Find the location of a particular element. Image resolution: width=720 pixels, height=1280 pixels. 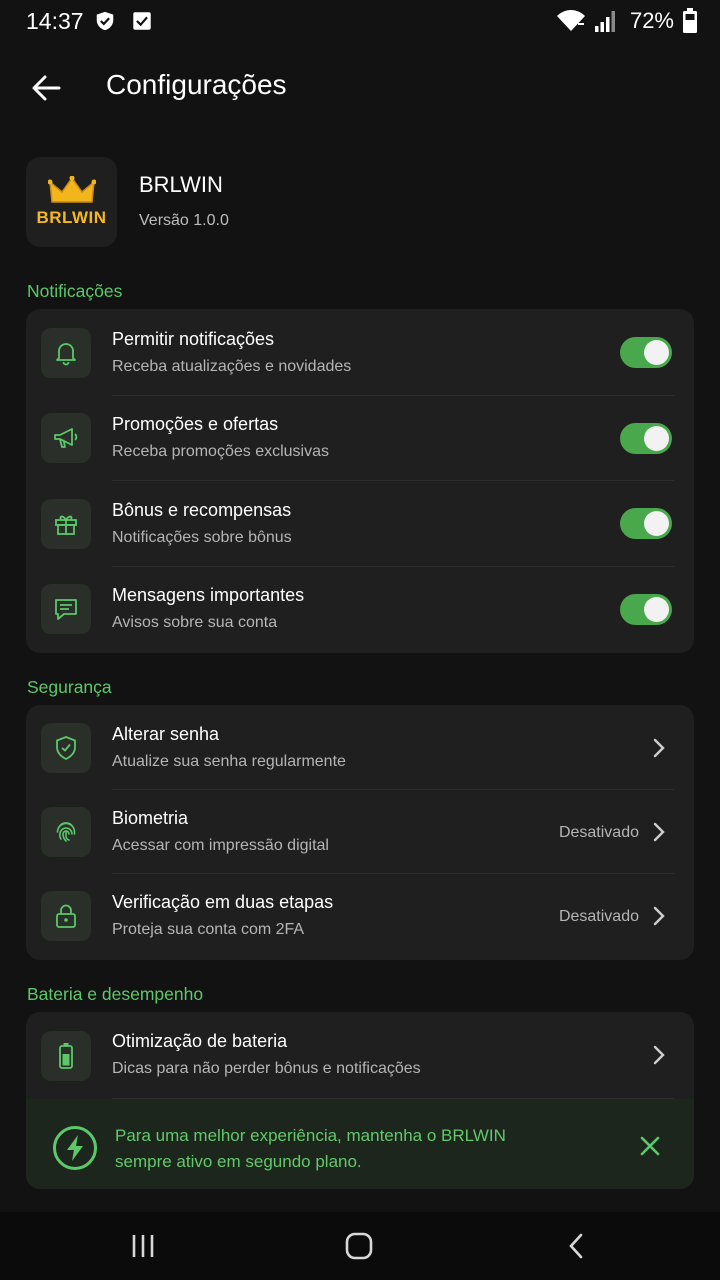

wifi-icon is located at coordinates (570, 20).